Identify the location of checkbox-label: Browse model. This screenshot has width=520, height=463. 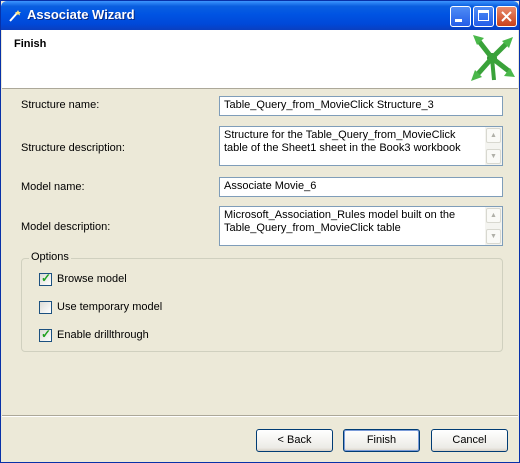
(92, 279).